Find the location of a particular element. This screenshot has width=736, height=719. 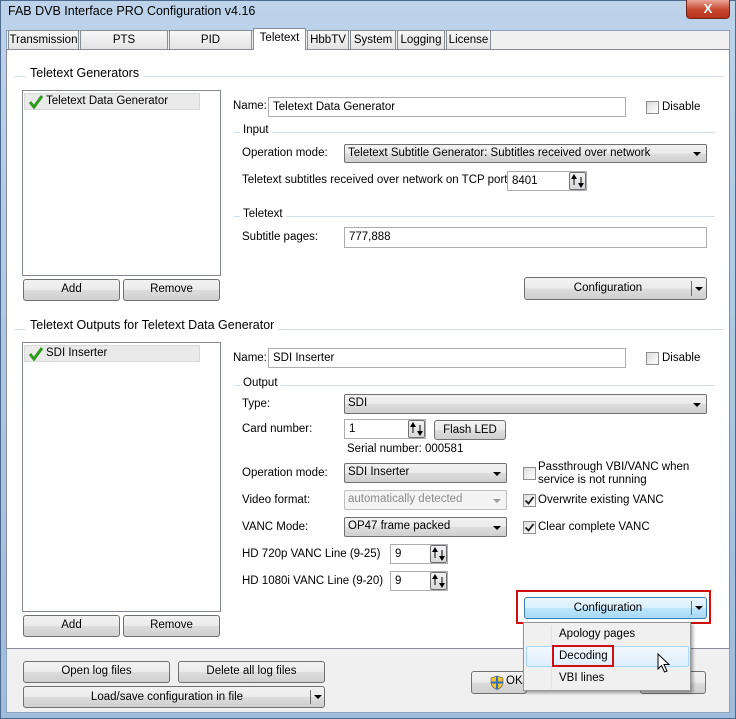

tab-pid-remapping: PID Remapping is located at coordinates (210, 47).